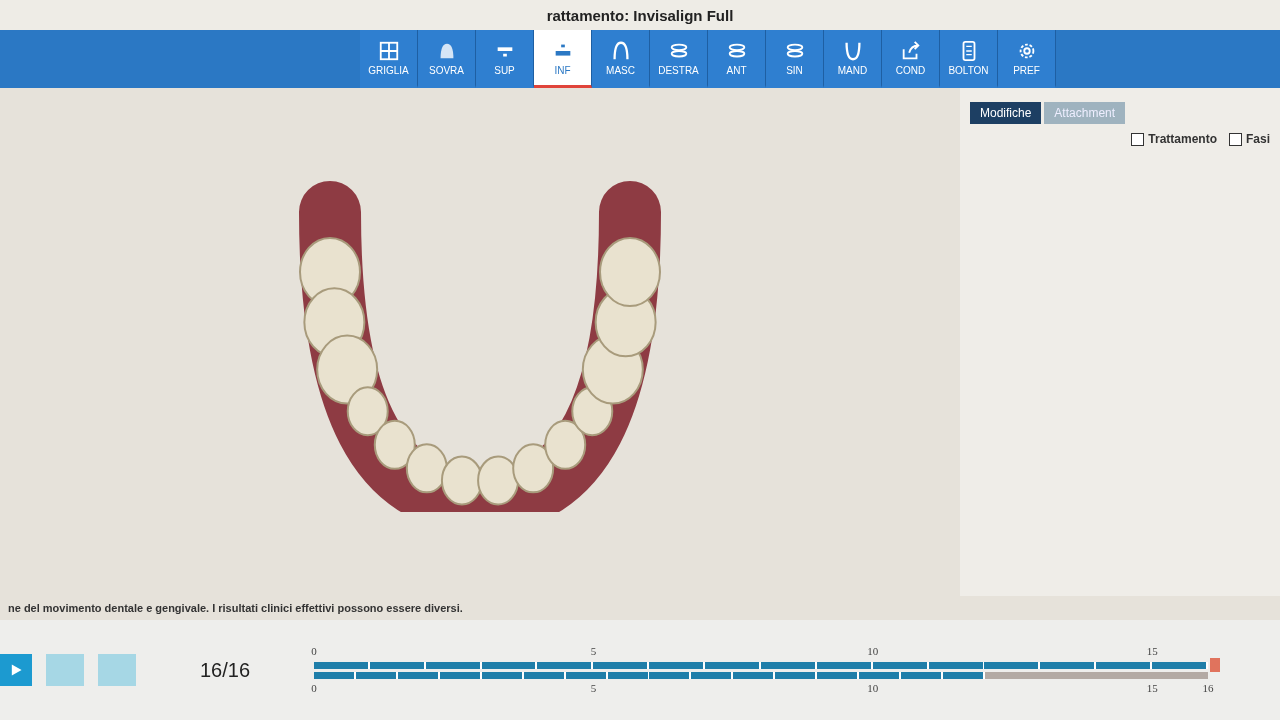 The image size is (1280, 720). Describe the element at coordinates (563, 59) in the screenshot. I see `toolbar-button: INF` at that location.